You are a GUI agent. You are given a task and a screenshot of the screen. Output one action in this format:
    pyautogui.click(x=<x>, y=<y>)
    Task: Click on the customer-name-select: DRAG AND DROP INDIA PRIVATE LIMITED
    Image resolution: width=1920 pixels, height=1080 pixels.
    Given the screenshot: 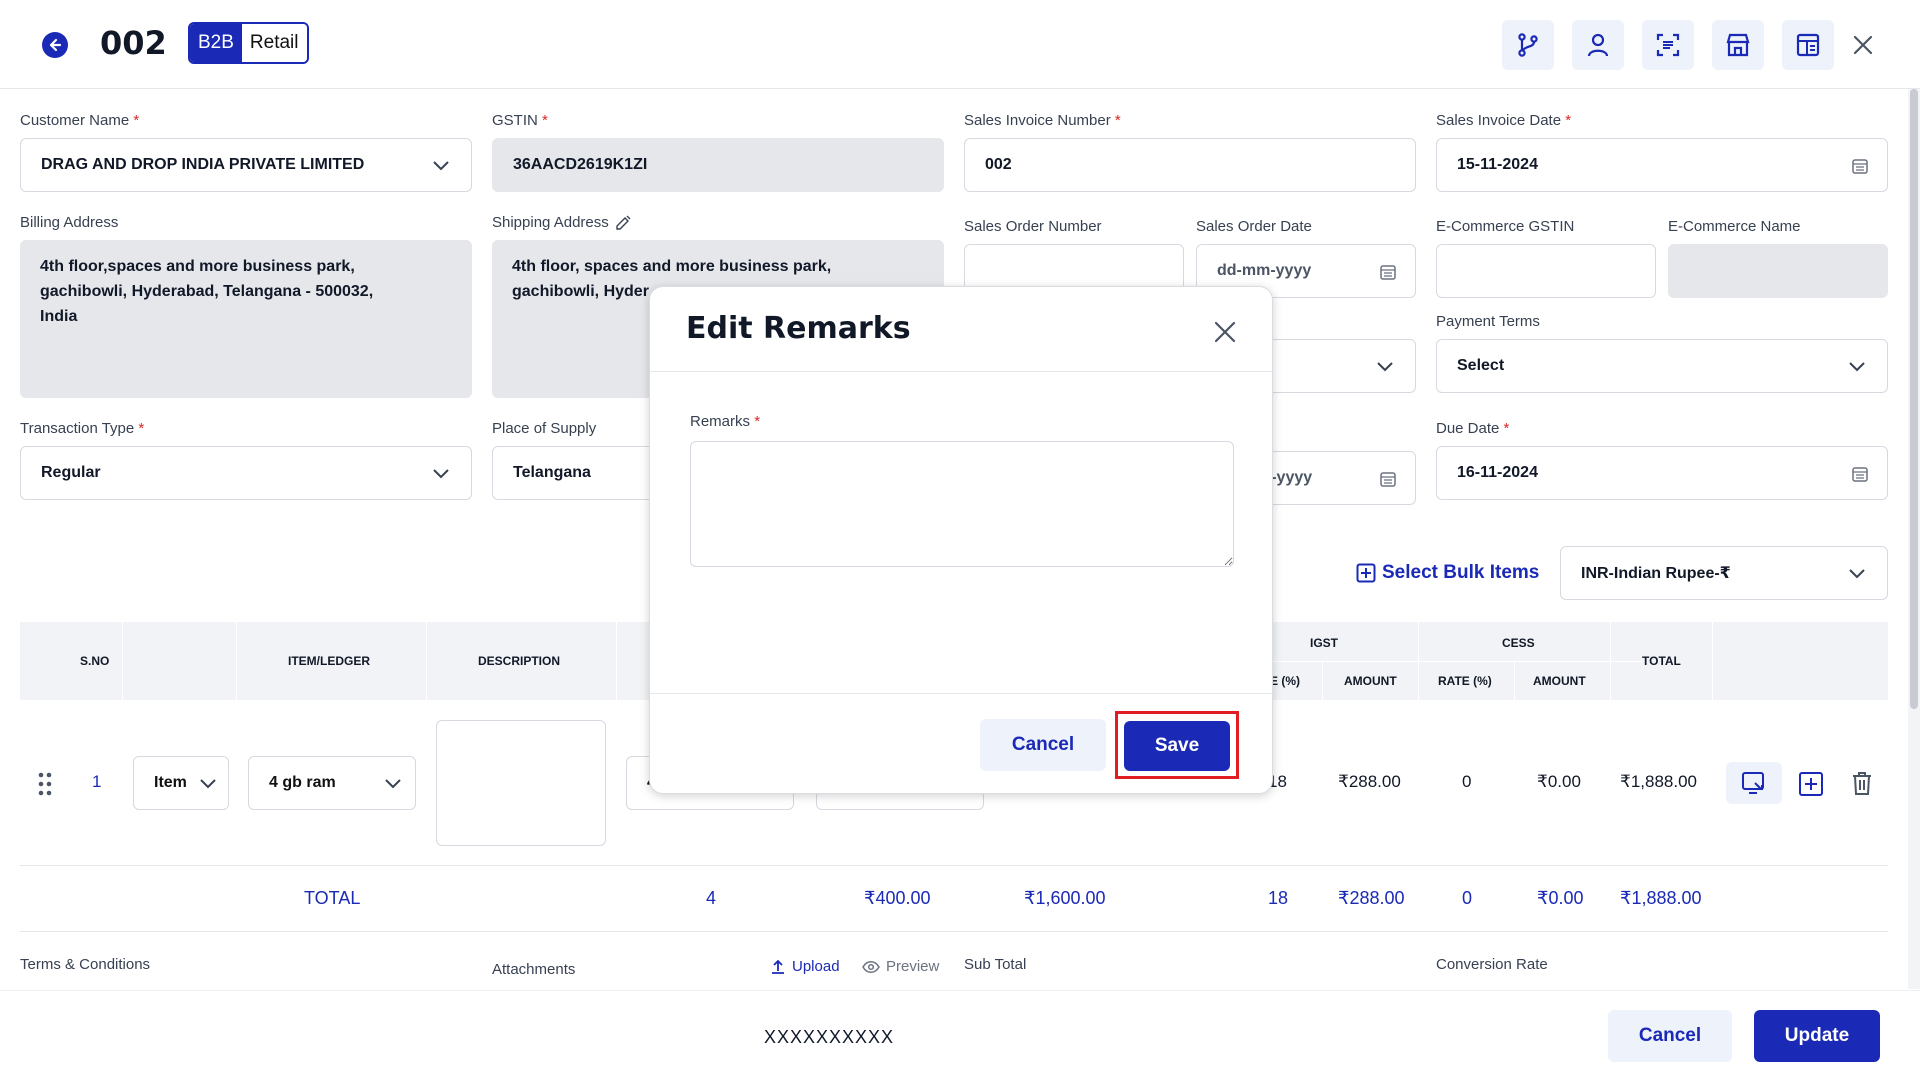 What is the action you would take?
    pyautogui.click(x=246, y=165)
    